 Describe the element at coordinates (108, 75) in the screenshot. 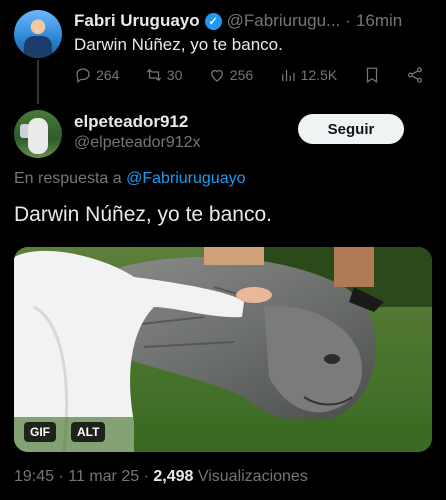

I see `reply-count: 264` at that location.